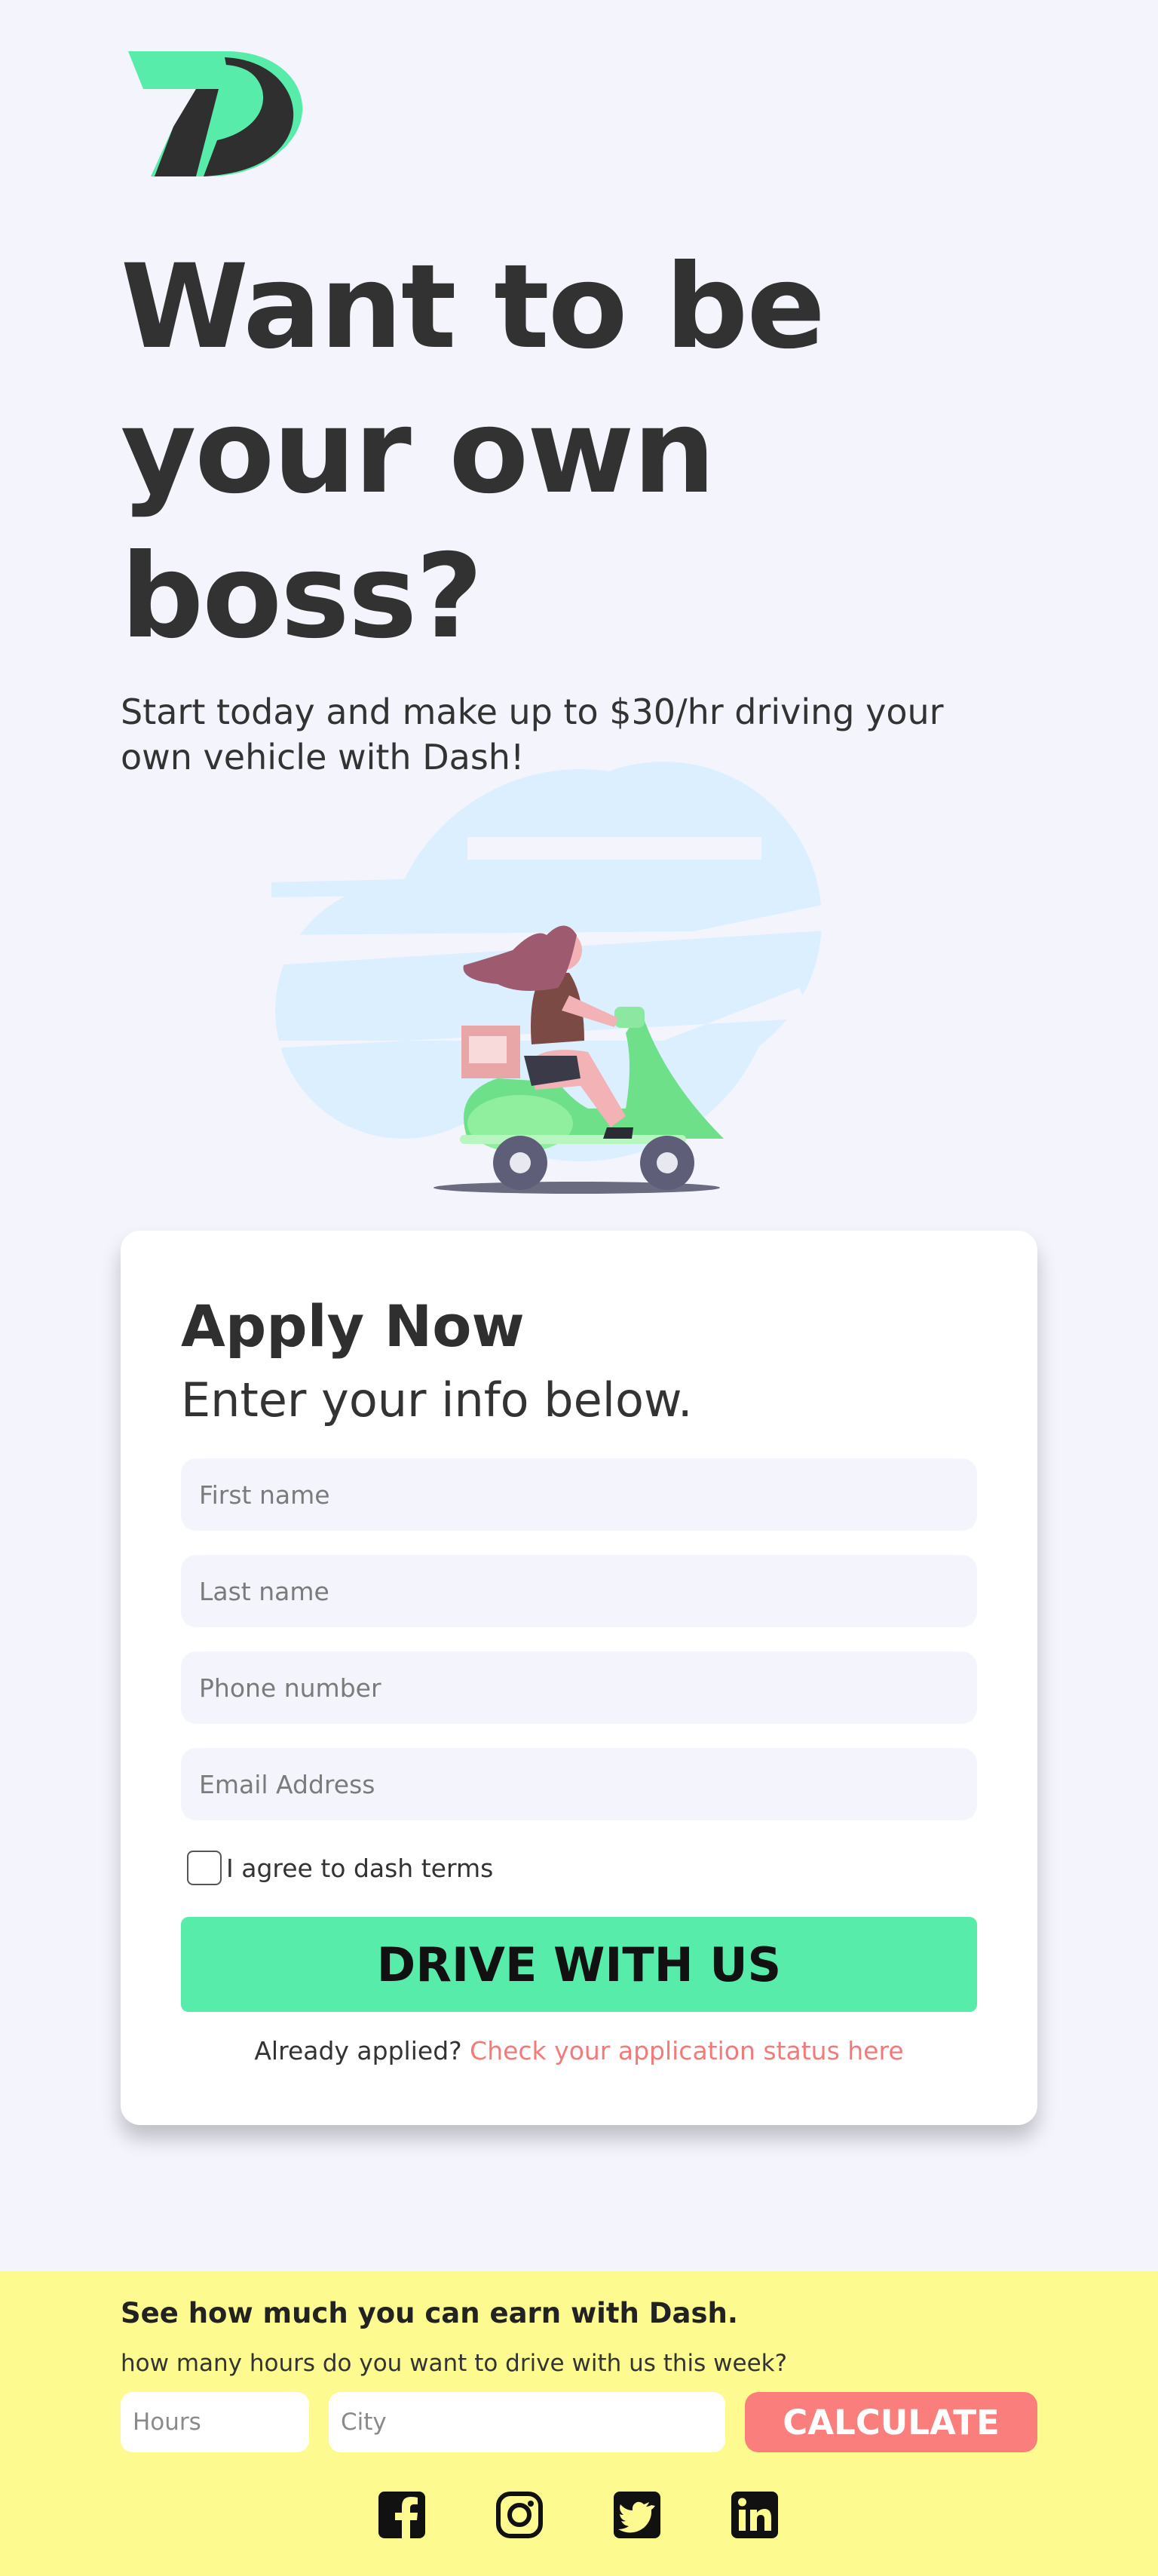 This screenshot has height=2576, width=1158. I want to click on hero-title: Want to be your own boss?, so click(535, 452).